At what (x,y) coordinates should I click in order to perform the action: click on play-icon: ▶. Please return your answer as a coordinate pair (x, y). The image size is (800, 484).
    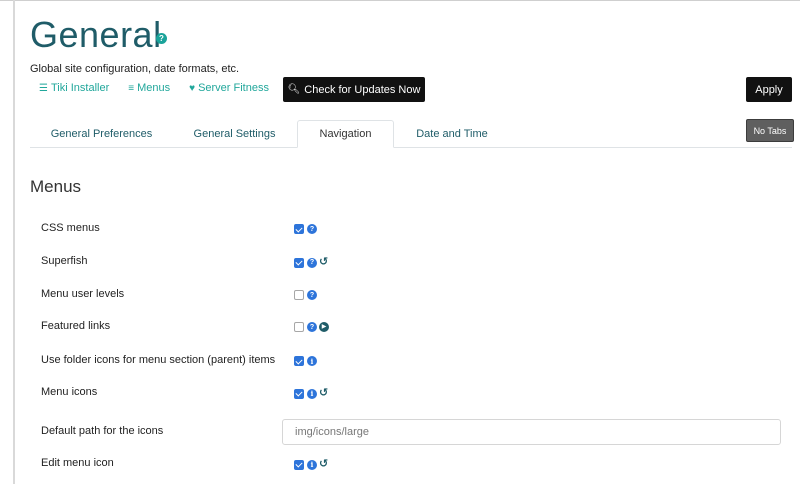
    Looking at the image, I should click on (324, 327).